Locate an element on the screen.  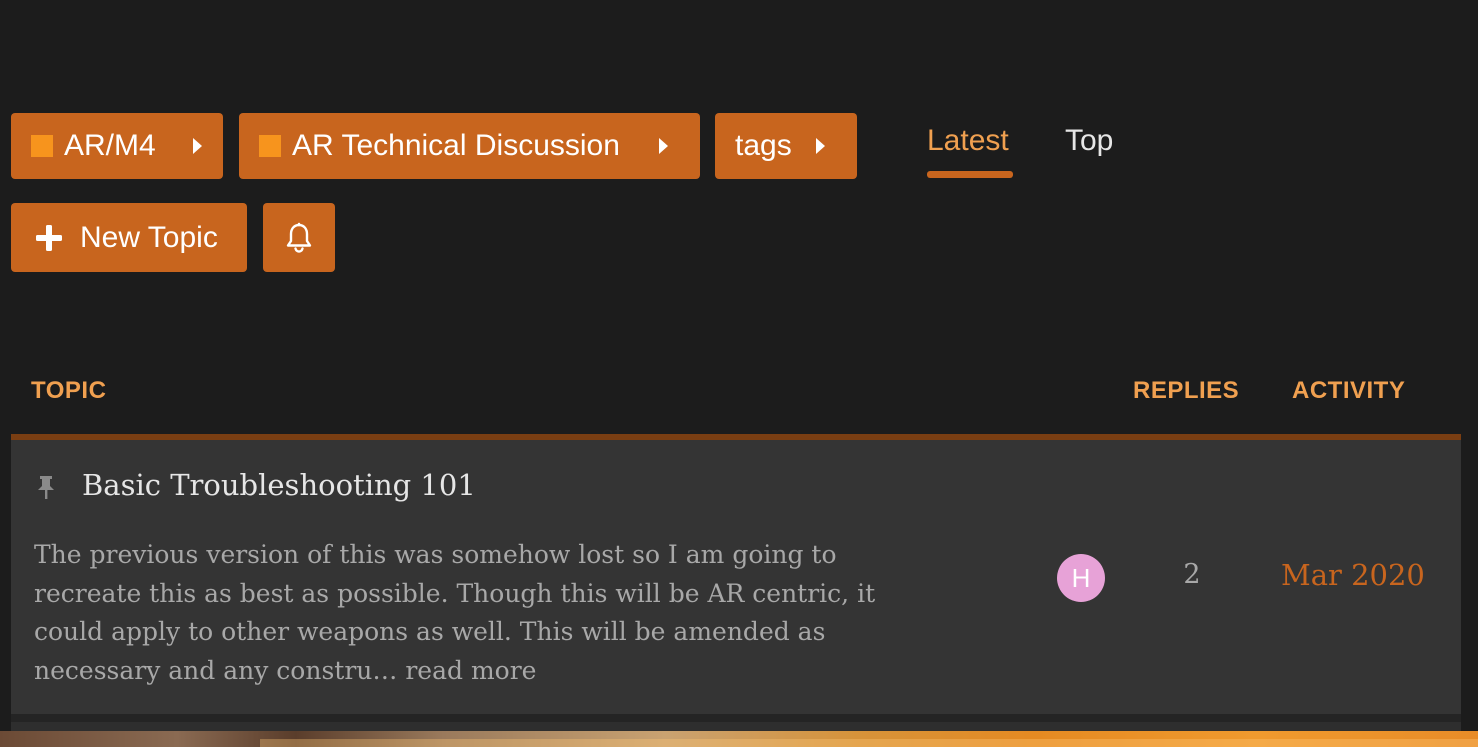
breadcrumb-label: AR Technical Discussion is located at coordinates (456, 145).